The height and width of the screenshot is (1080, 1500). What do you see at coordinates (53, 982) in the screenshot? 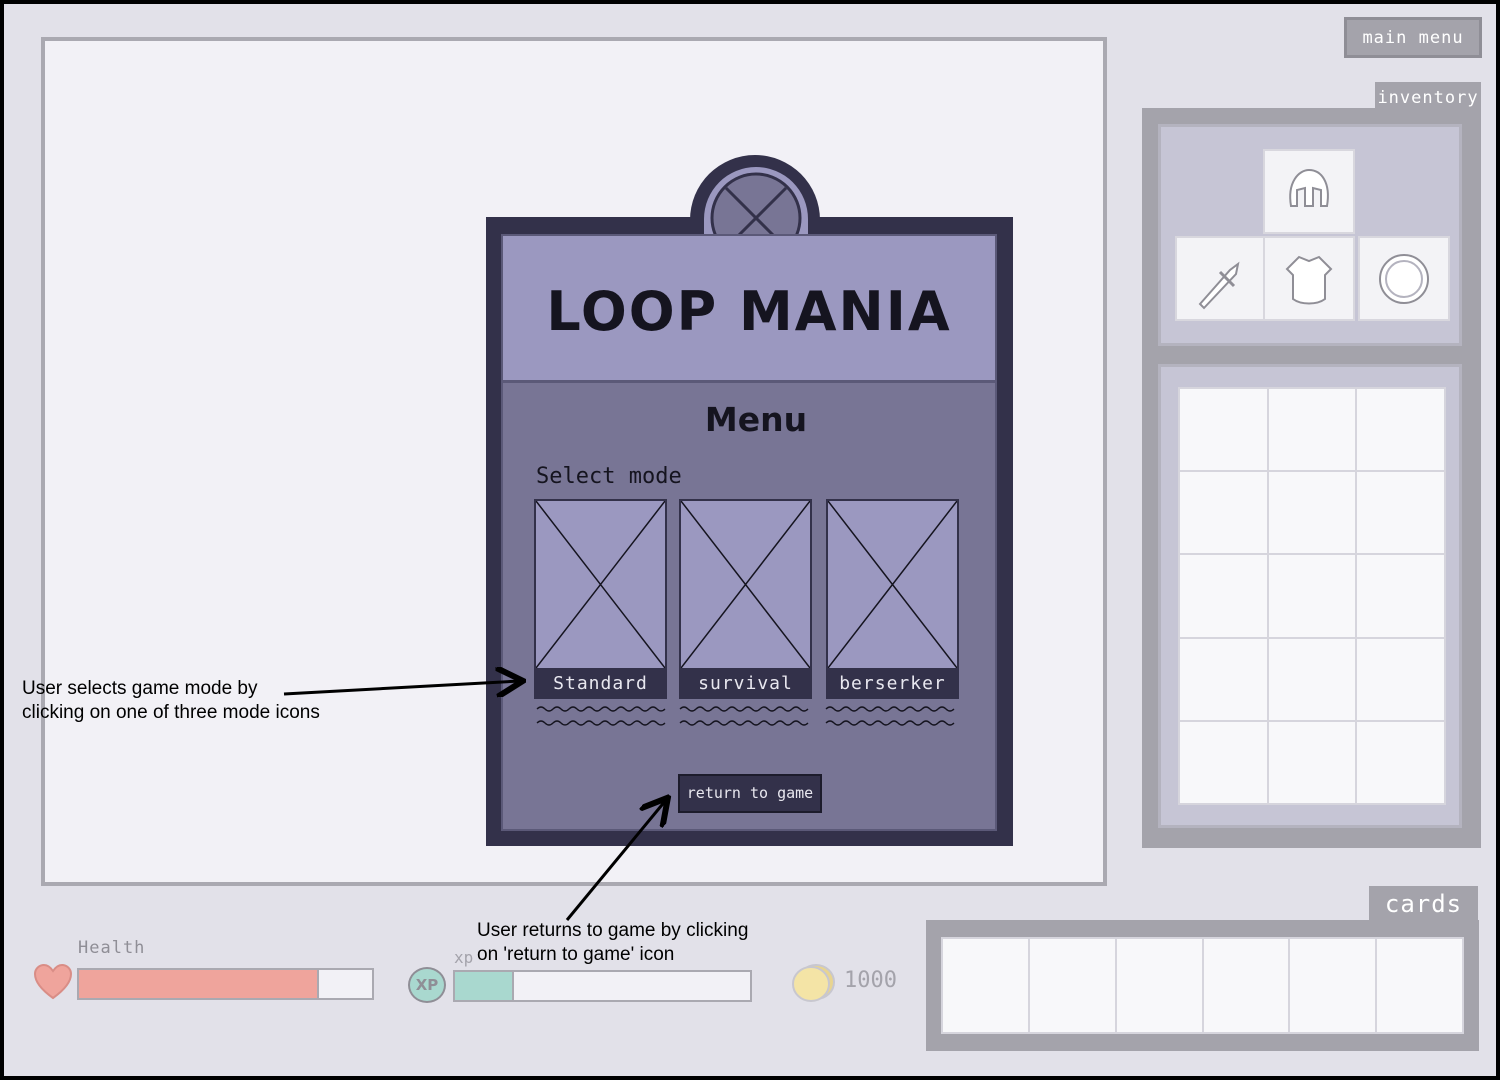
I see `heart-icon` at bounding box center [53, 982].